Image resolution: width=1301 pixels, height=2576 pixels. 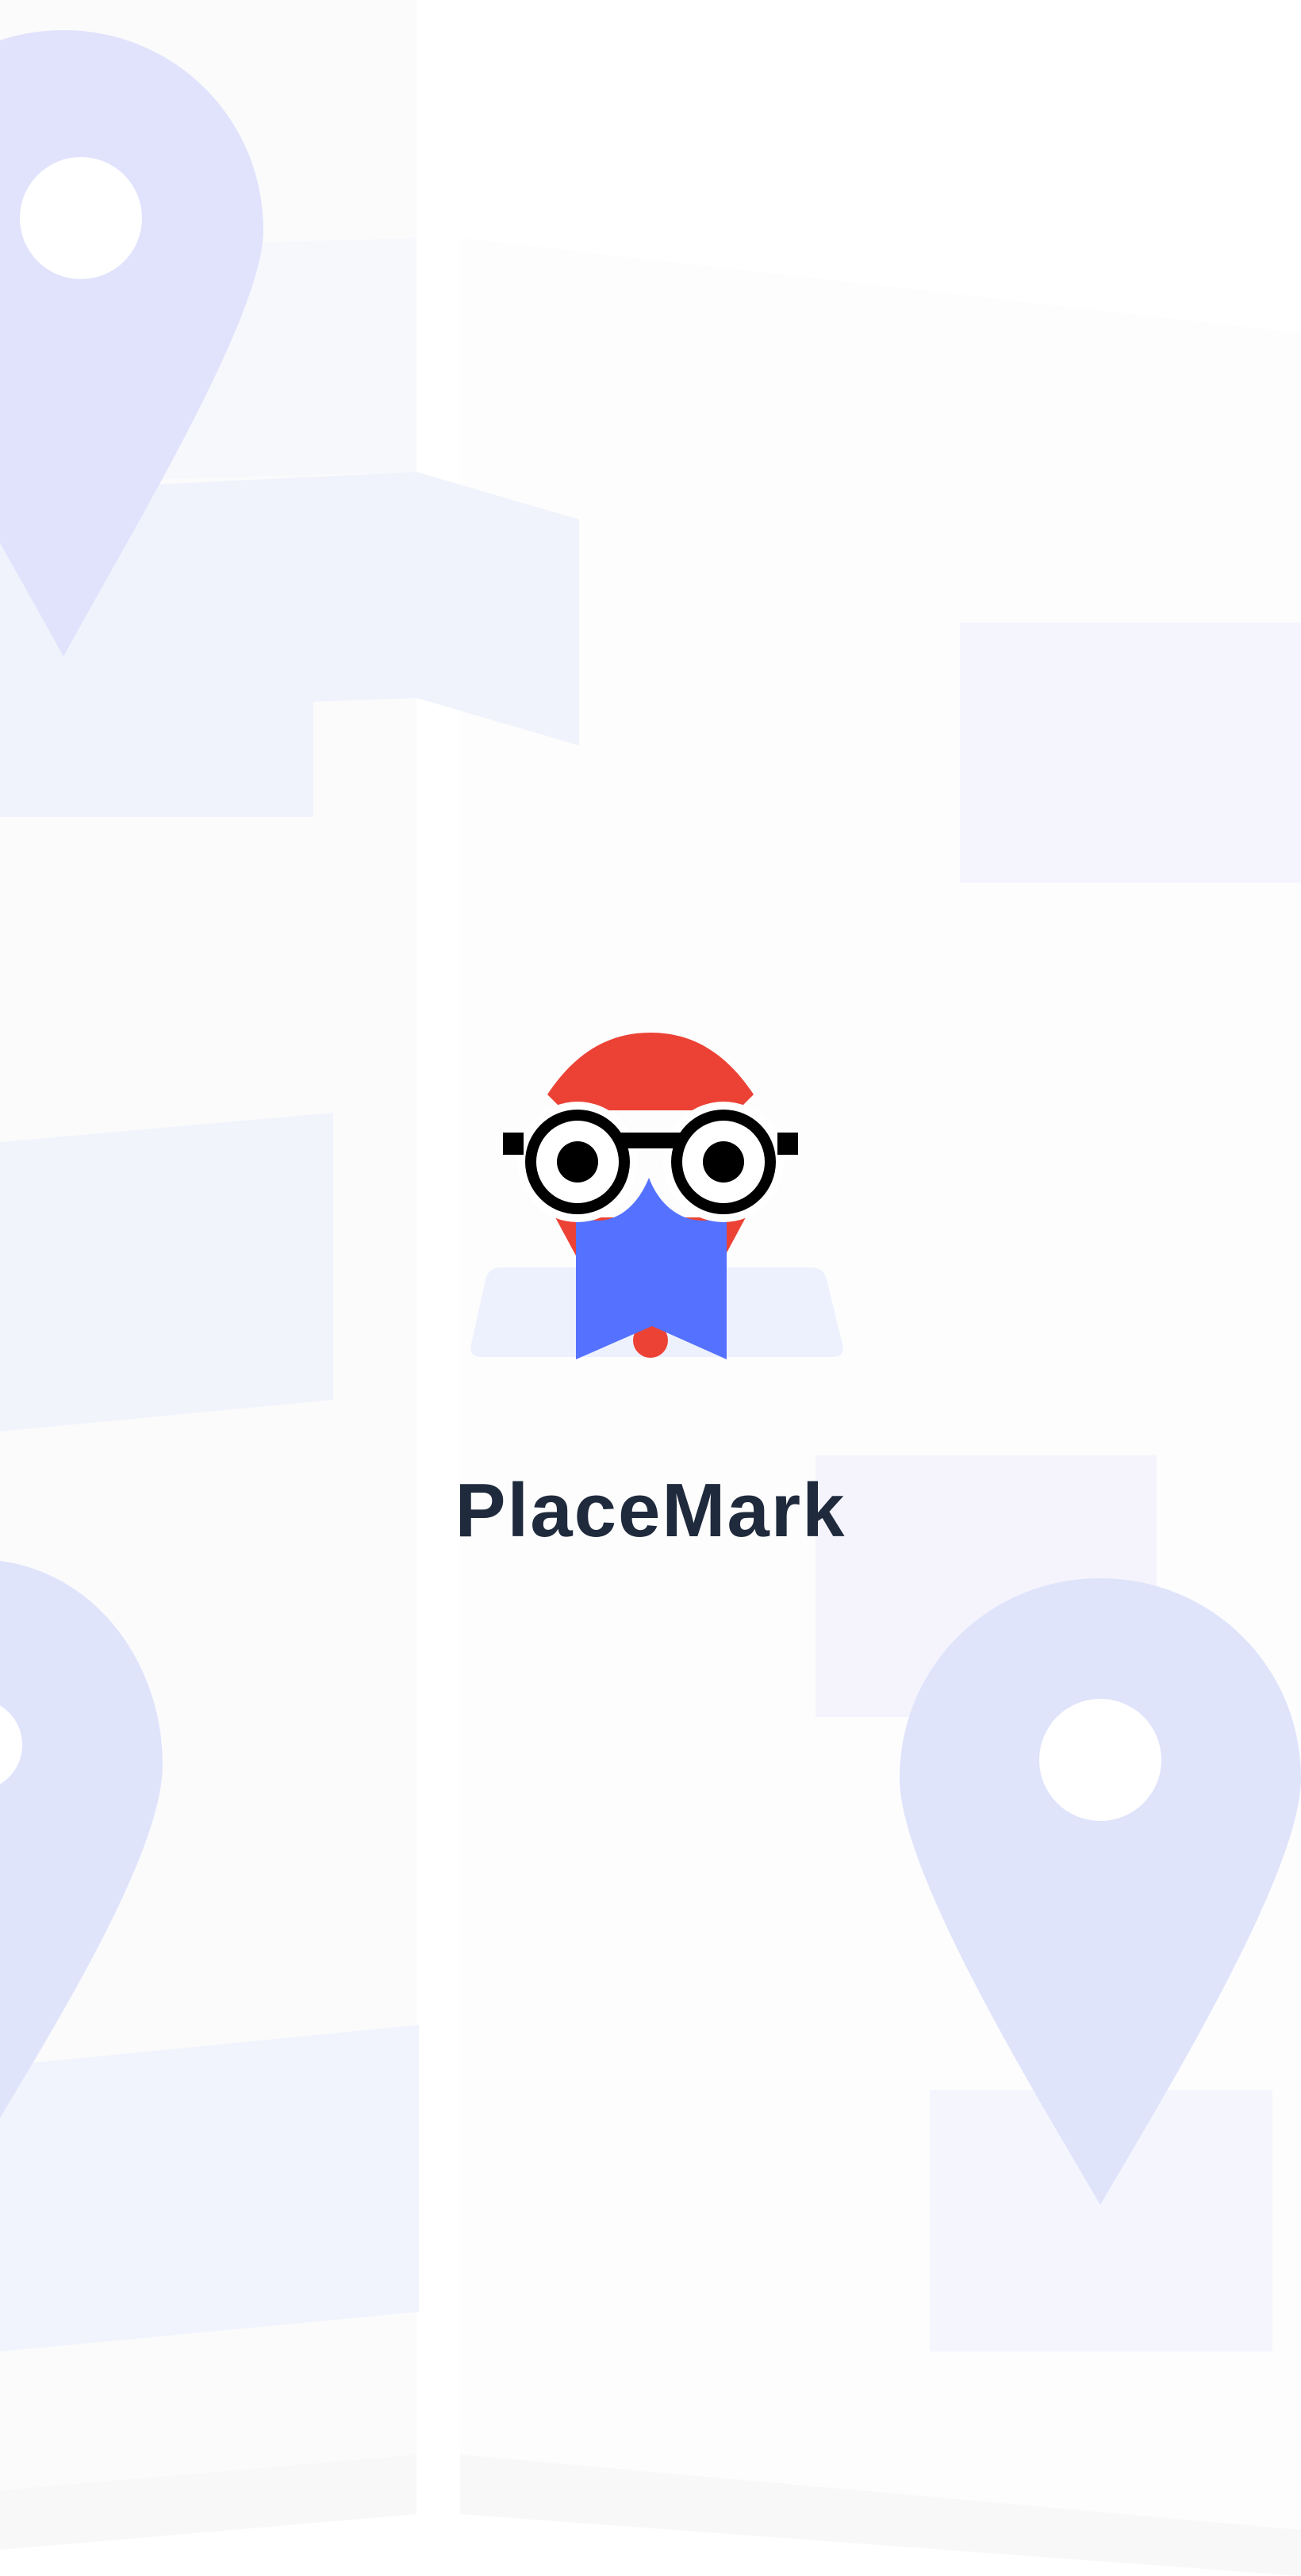 I want to click on app-logo, so click(x=650, y=1205).